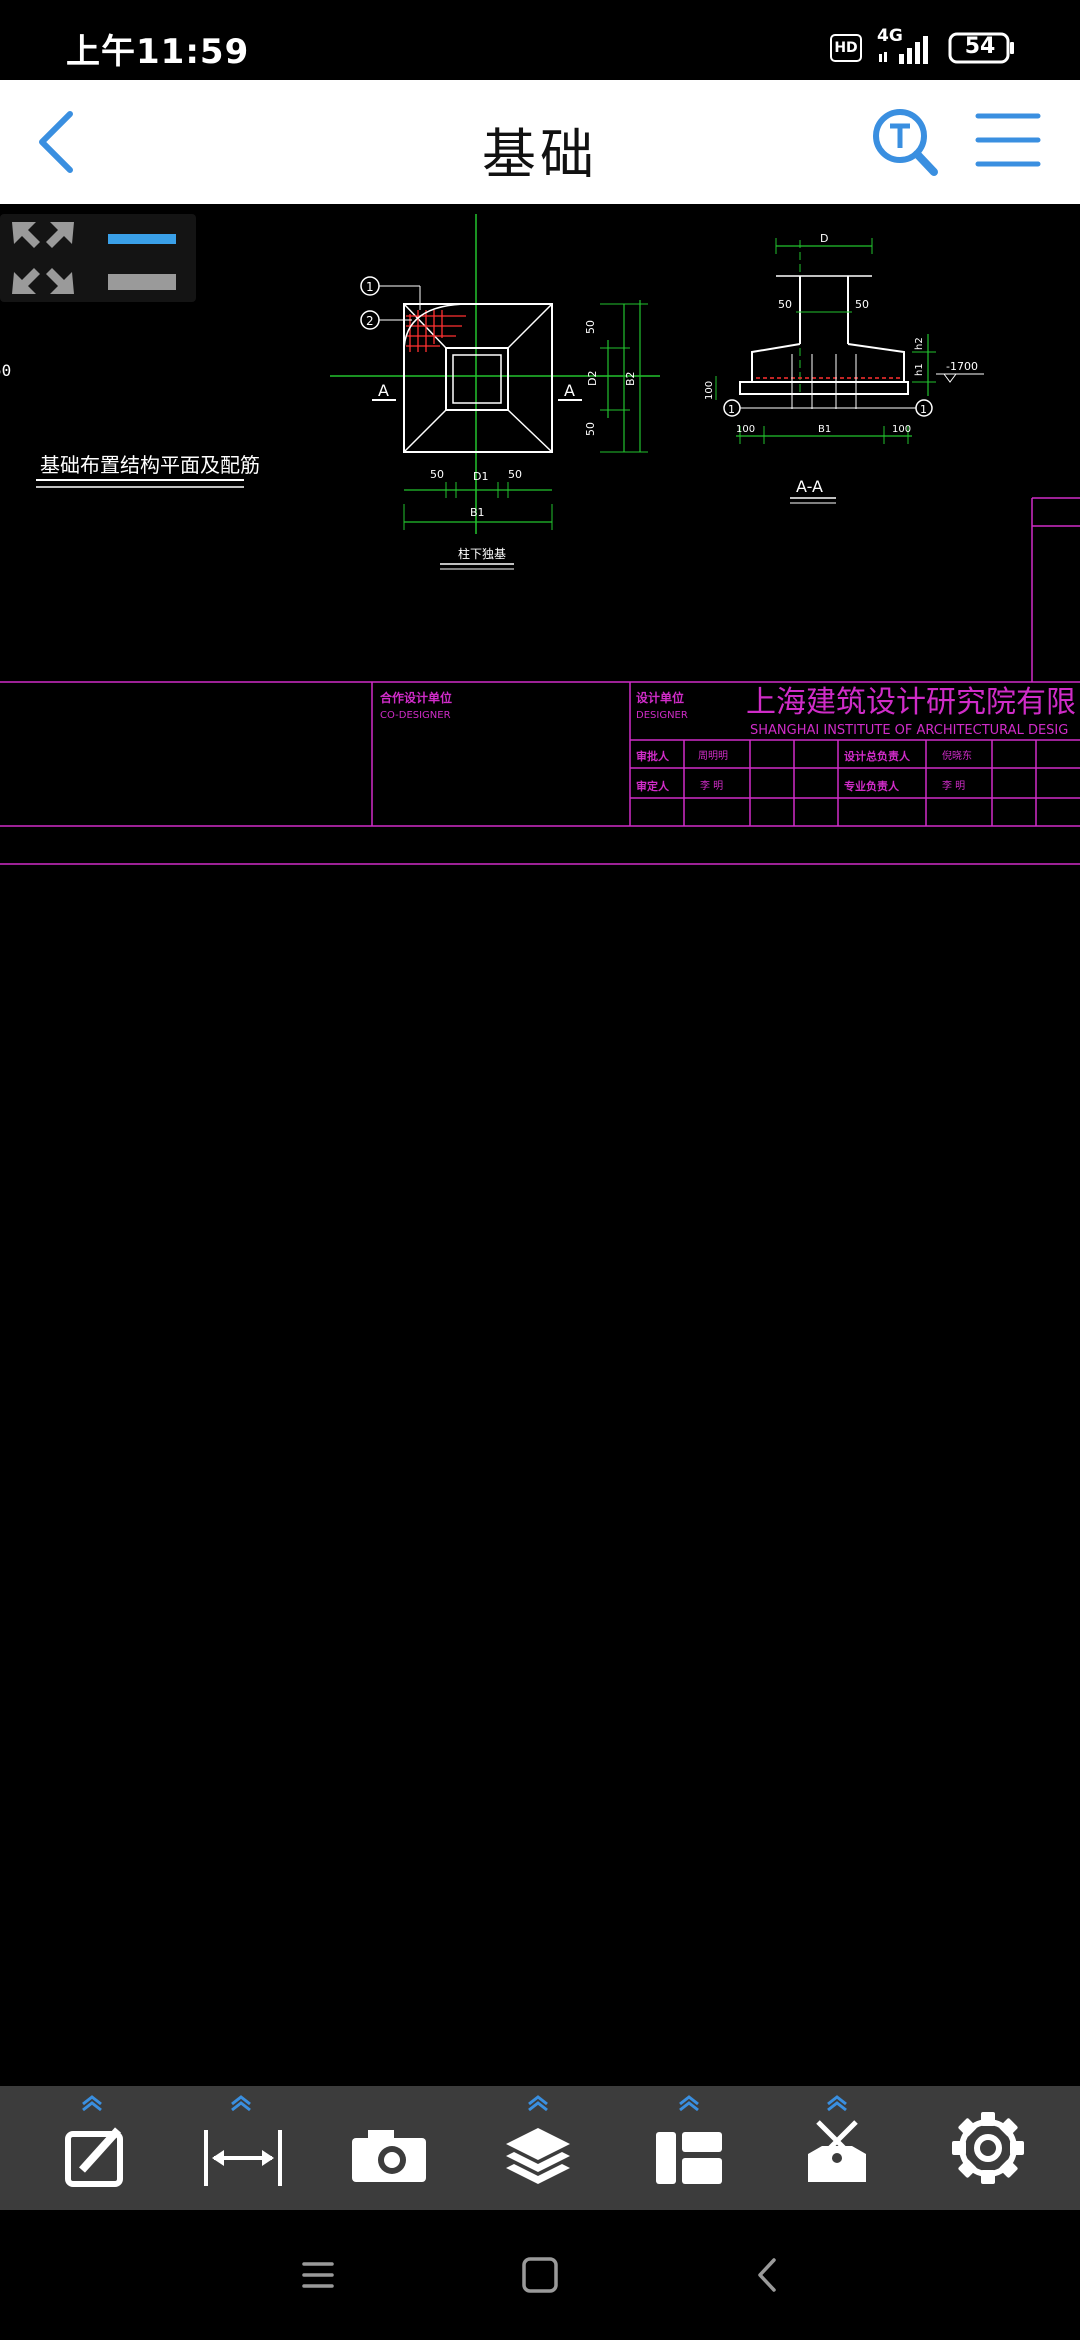  Describe the element at coordinates (689, 2158) in the screenshot. I see `layout-icon` at that location.